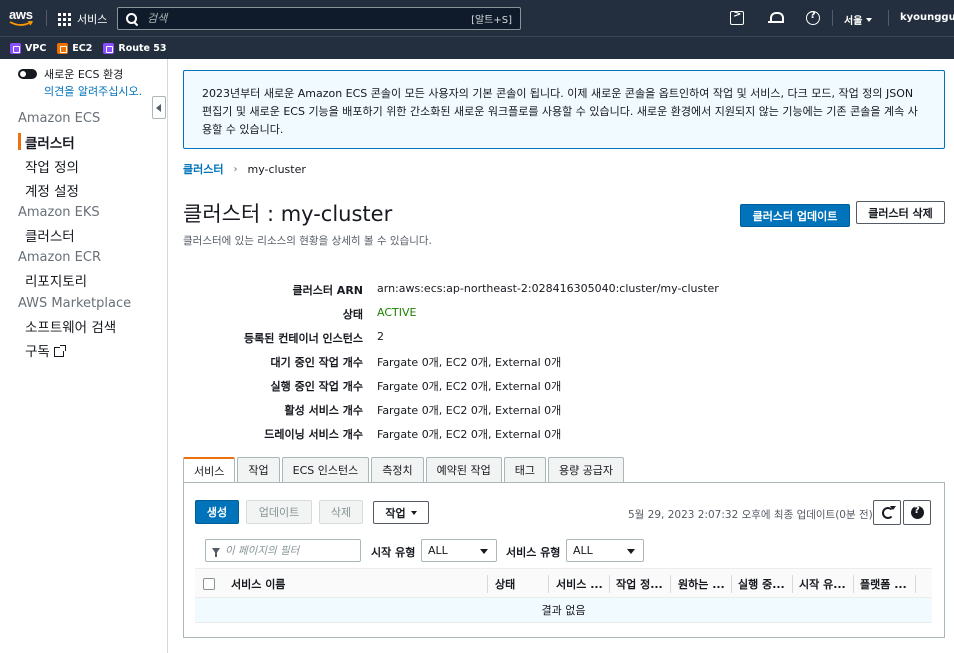 This screenshot has width=954, height=653. What do you see at coordinates (142, 48) in the screenshot?
I see `favorite-label: Route 53` at bounding box center [142, 48].